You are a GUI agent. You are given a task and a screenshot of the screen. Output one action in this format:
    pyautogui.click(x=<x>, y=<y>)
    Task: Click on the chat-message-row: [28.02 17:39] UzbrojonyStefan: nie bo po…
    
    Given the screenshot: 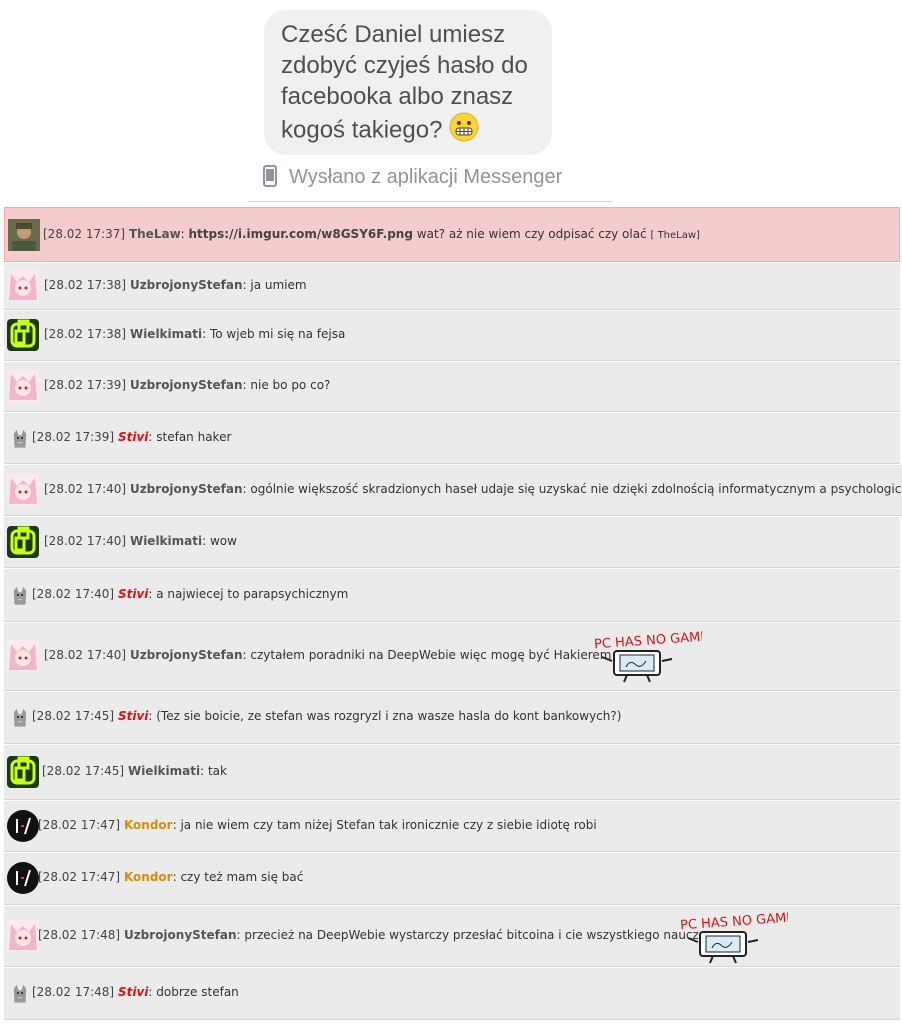 What is the action you would take?
    pyautogui.click(x=452, y=387)
    